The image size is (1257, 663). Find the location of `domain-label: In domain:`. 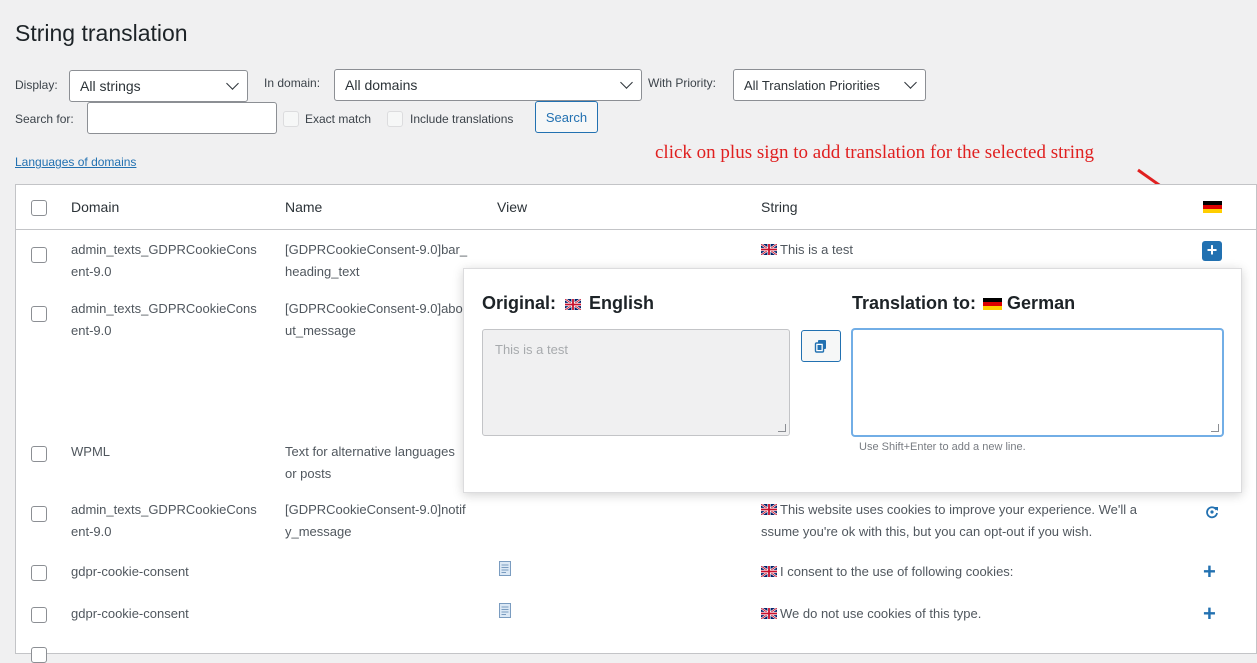

domain-label: In domain: is located at coordinates (292, 83).